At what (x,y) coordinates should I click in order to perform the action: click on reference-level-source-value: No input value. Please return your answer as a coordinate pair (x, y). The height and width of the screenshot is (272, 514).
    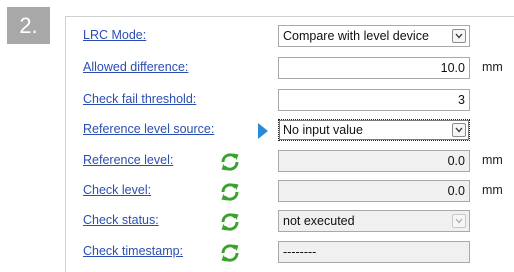
    Looking at the image, I should click on (323, 130).